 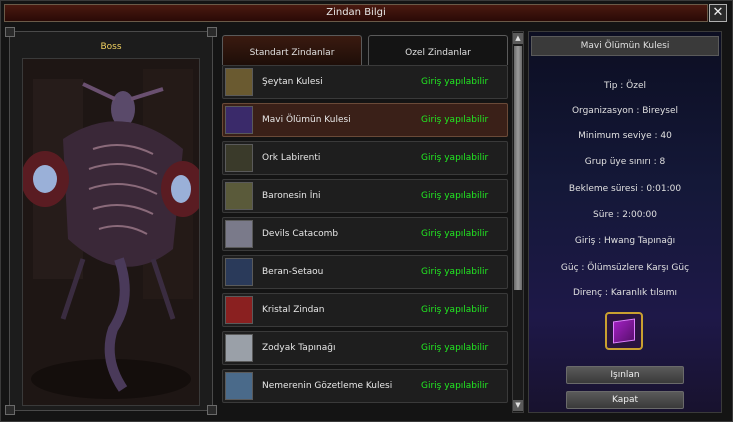 What do you see at coordinates (718, 13) in the screenshot?
I see `close-icon: ✕` at bounding box center [718, 13].